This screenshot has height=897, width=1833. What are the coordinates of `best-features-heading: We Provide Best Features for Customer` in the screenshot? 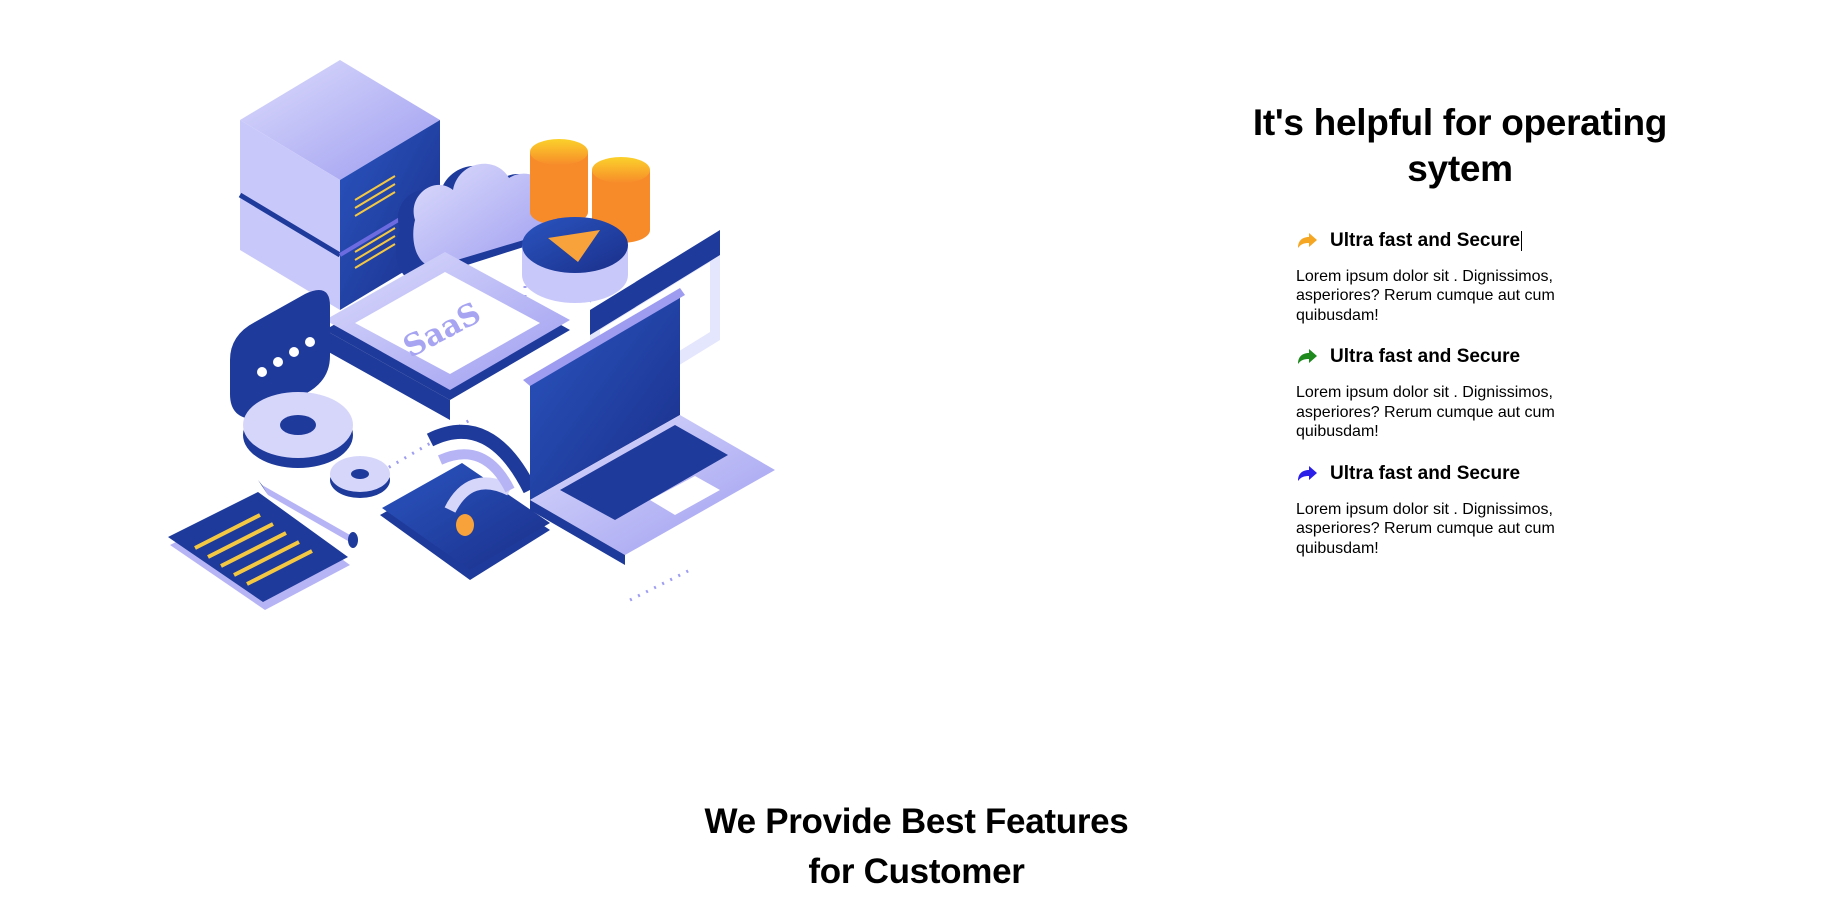 It's located at (916, 847).